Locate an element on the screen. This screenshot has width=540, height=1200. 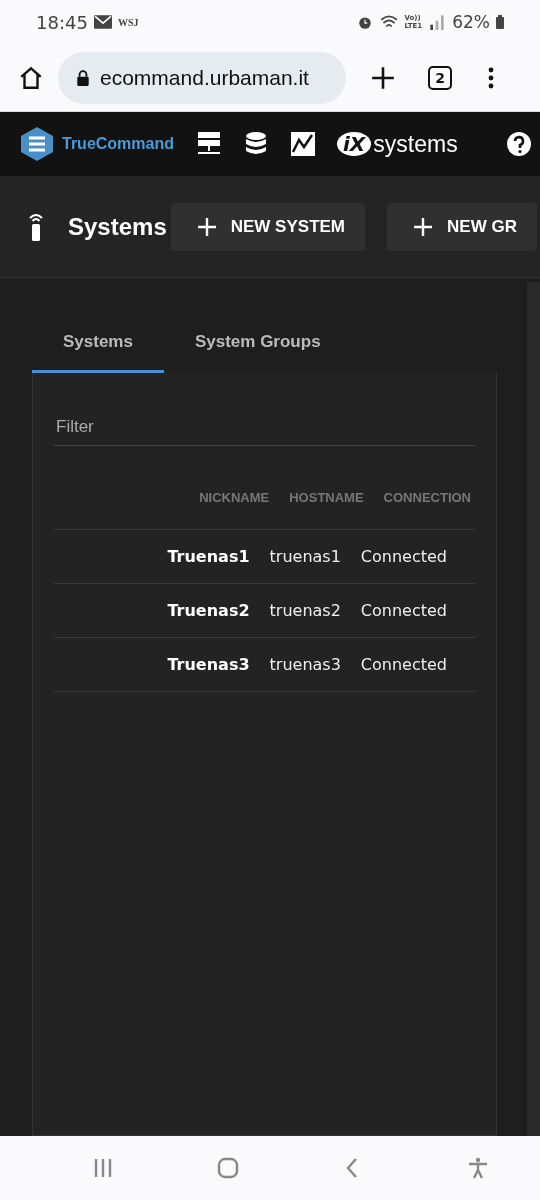
table-cell: Truenas2 is located at coordinates (208, 610).